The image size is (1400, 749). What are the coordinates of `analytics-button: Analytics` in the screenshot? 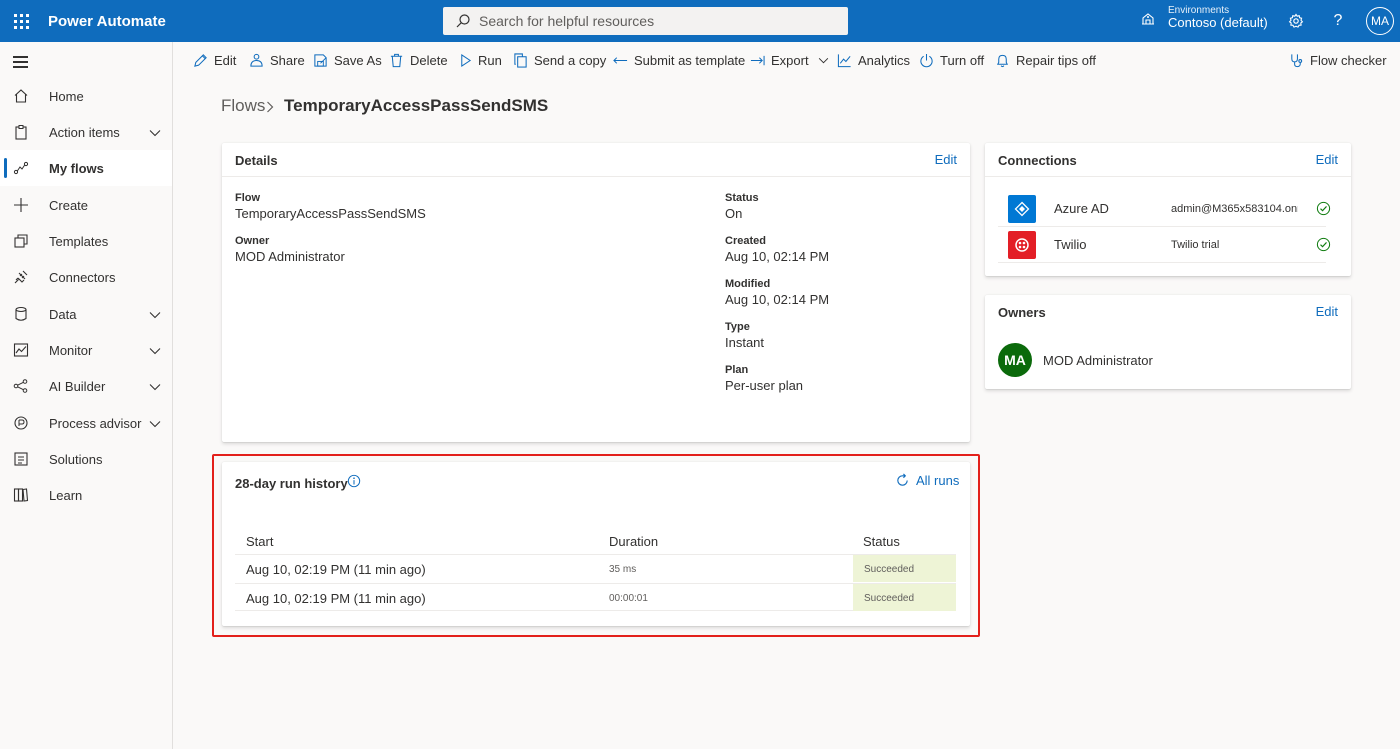 It's located at (873, 60).